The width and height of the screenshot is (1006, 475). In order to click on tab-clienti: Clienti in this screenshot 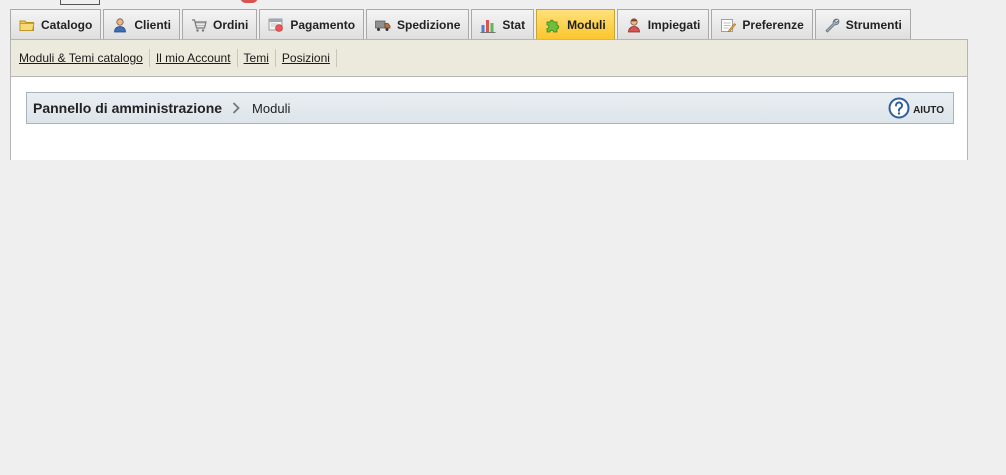, I will do `click(142, 24)`.